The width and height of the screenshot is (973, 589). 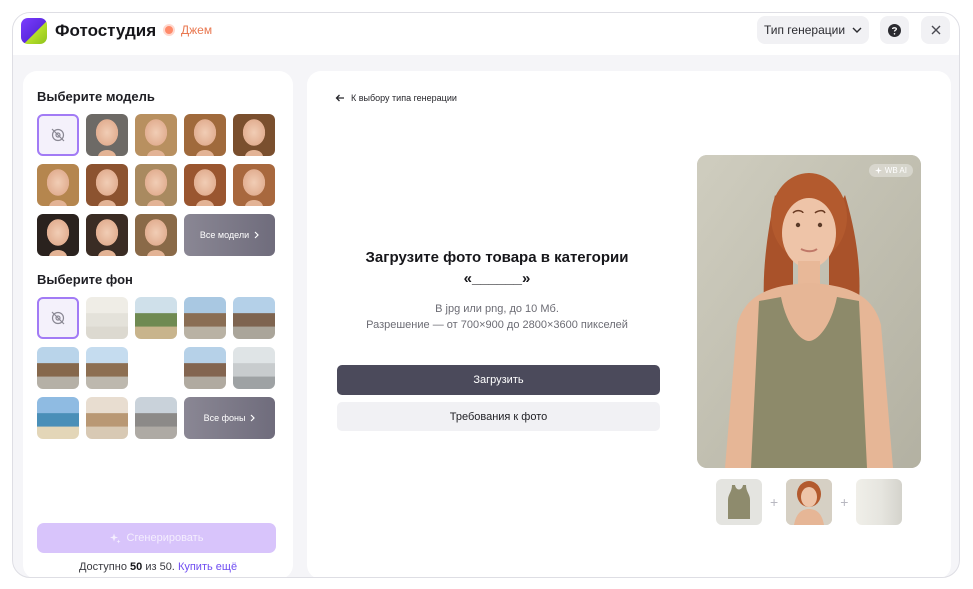 I want to click on preview-image: WB AI, so click(x=809, y=311).